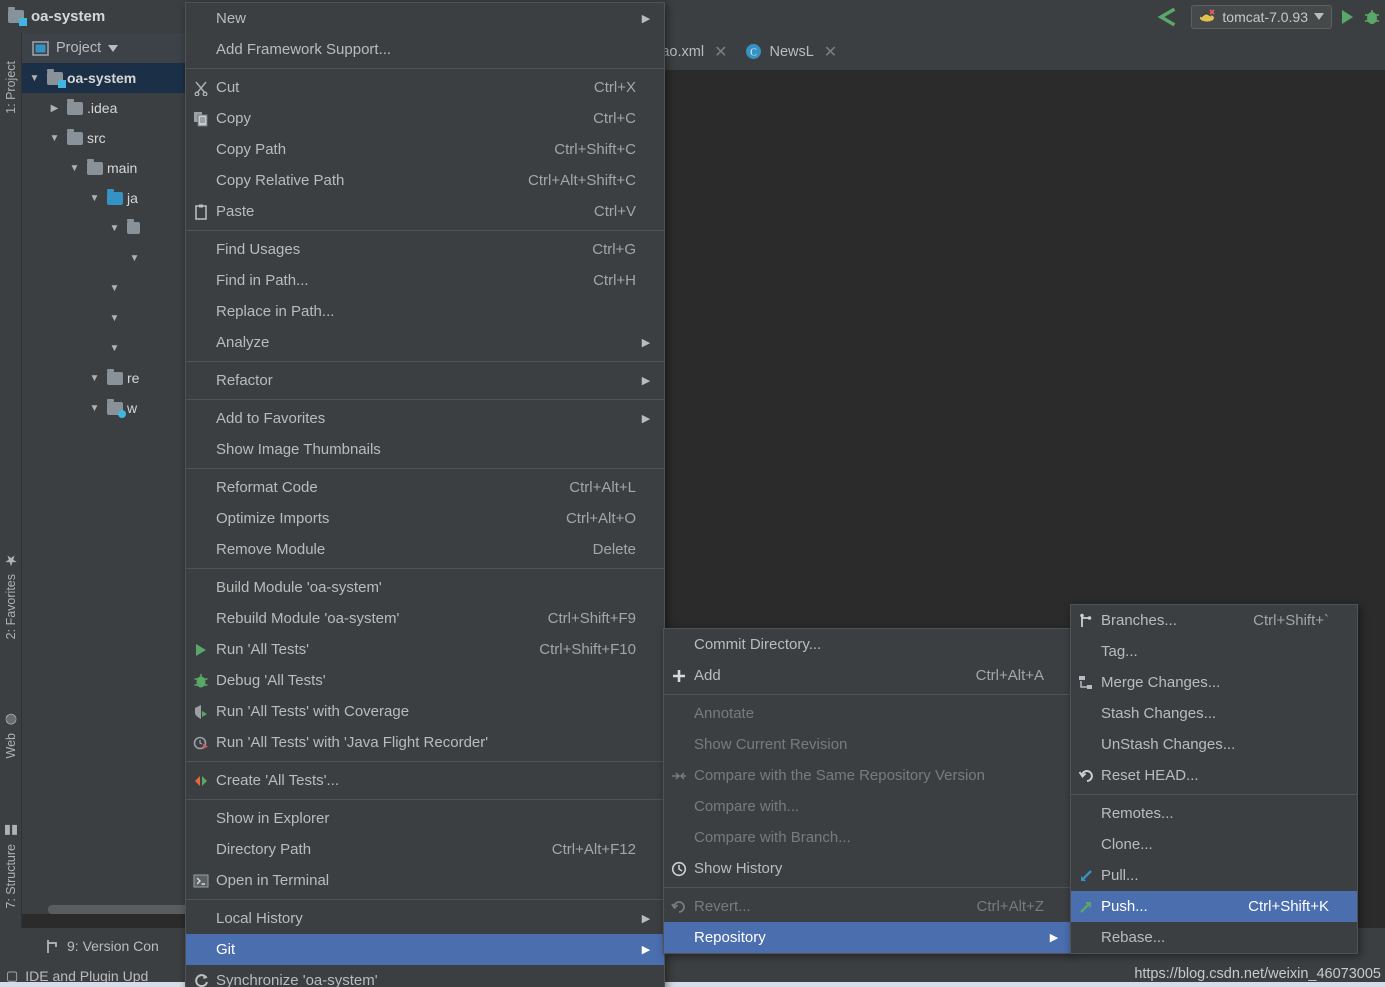 The height and width of the screenshot is (987, 1385). What do you see at coordinates (425, 818) in the screenshot?
I see `menu-item: Show in Explorer` at bounding box center [425, 818].